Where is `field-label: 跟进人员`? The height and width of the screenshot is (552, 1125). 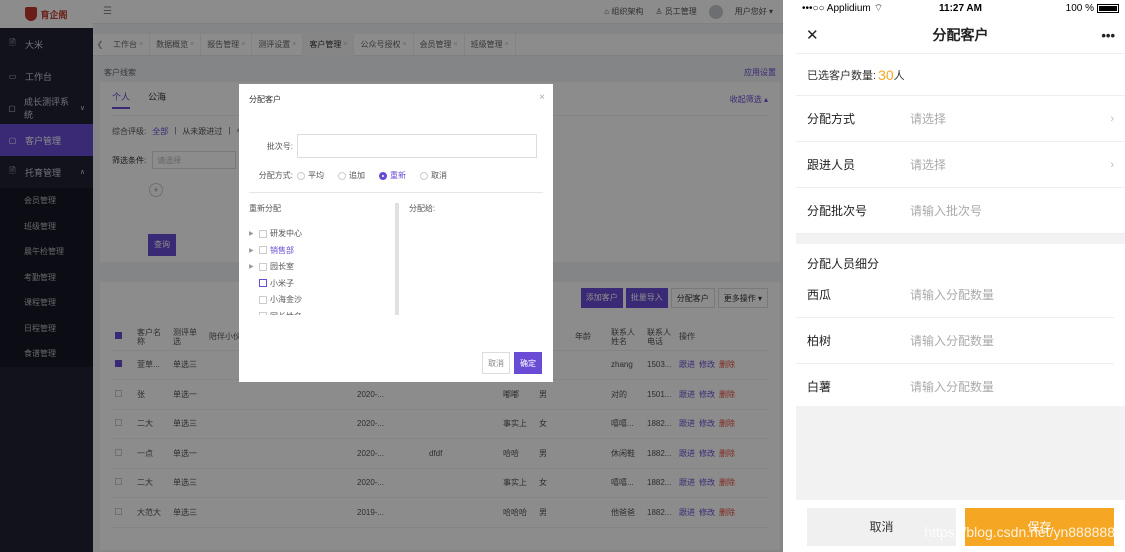
field-label: 跟进人员 is located at coordinates (831, 165).